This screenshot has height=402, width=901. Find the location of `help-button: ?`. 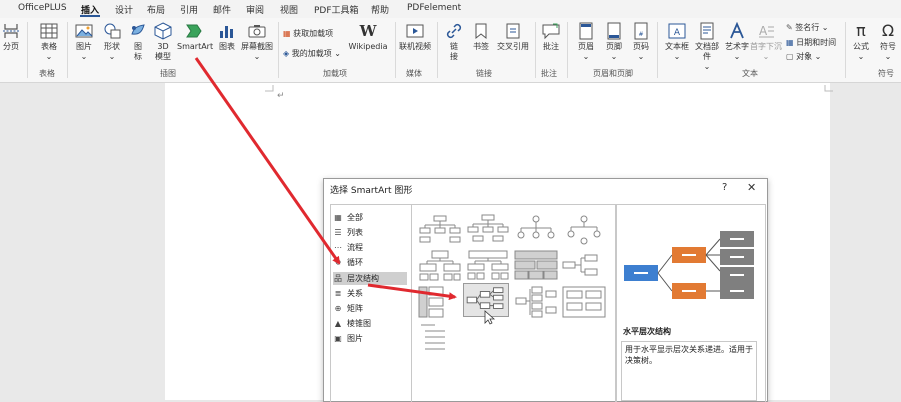

help-button: ? is located at coordinates (724, 187).